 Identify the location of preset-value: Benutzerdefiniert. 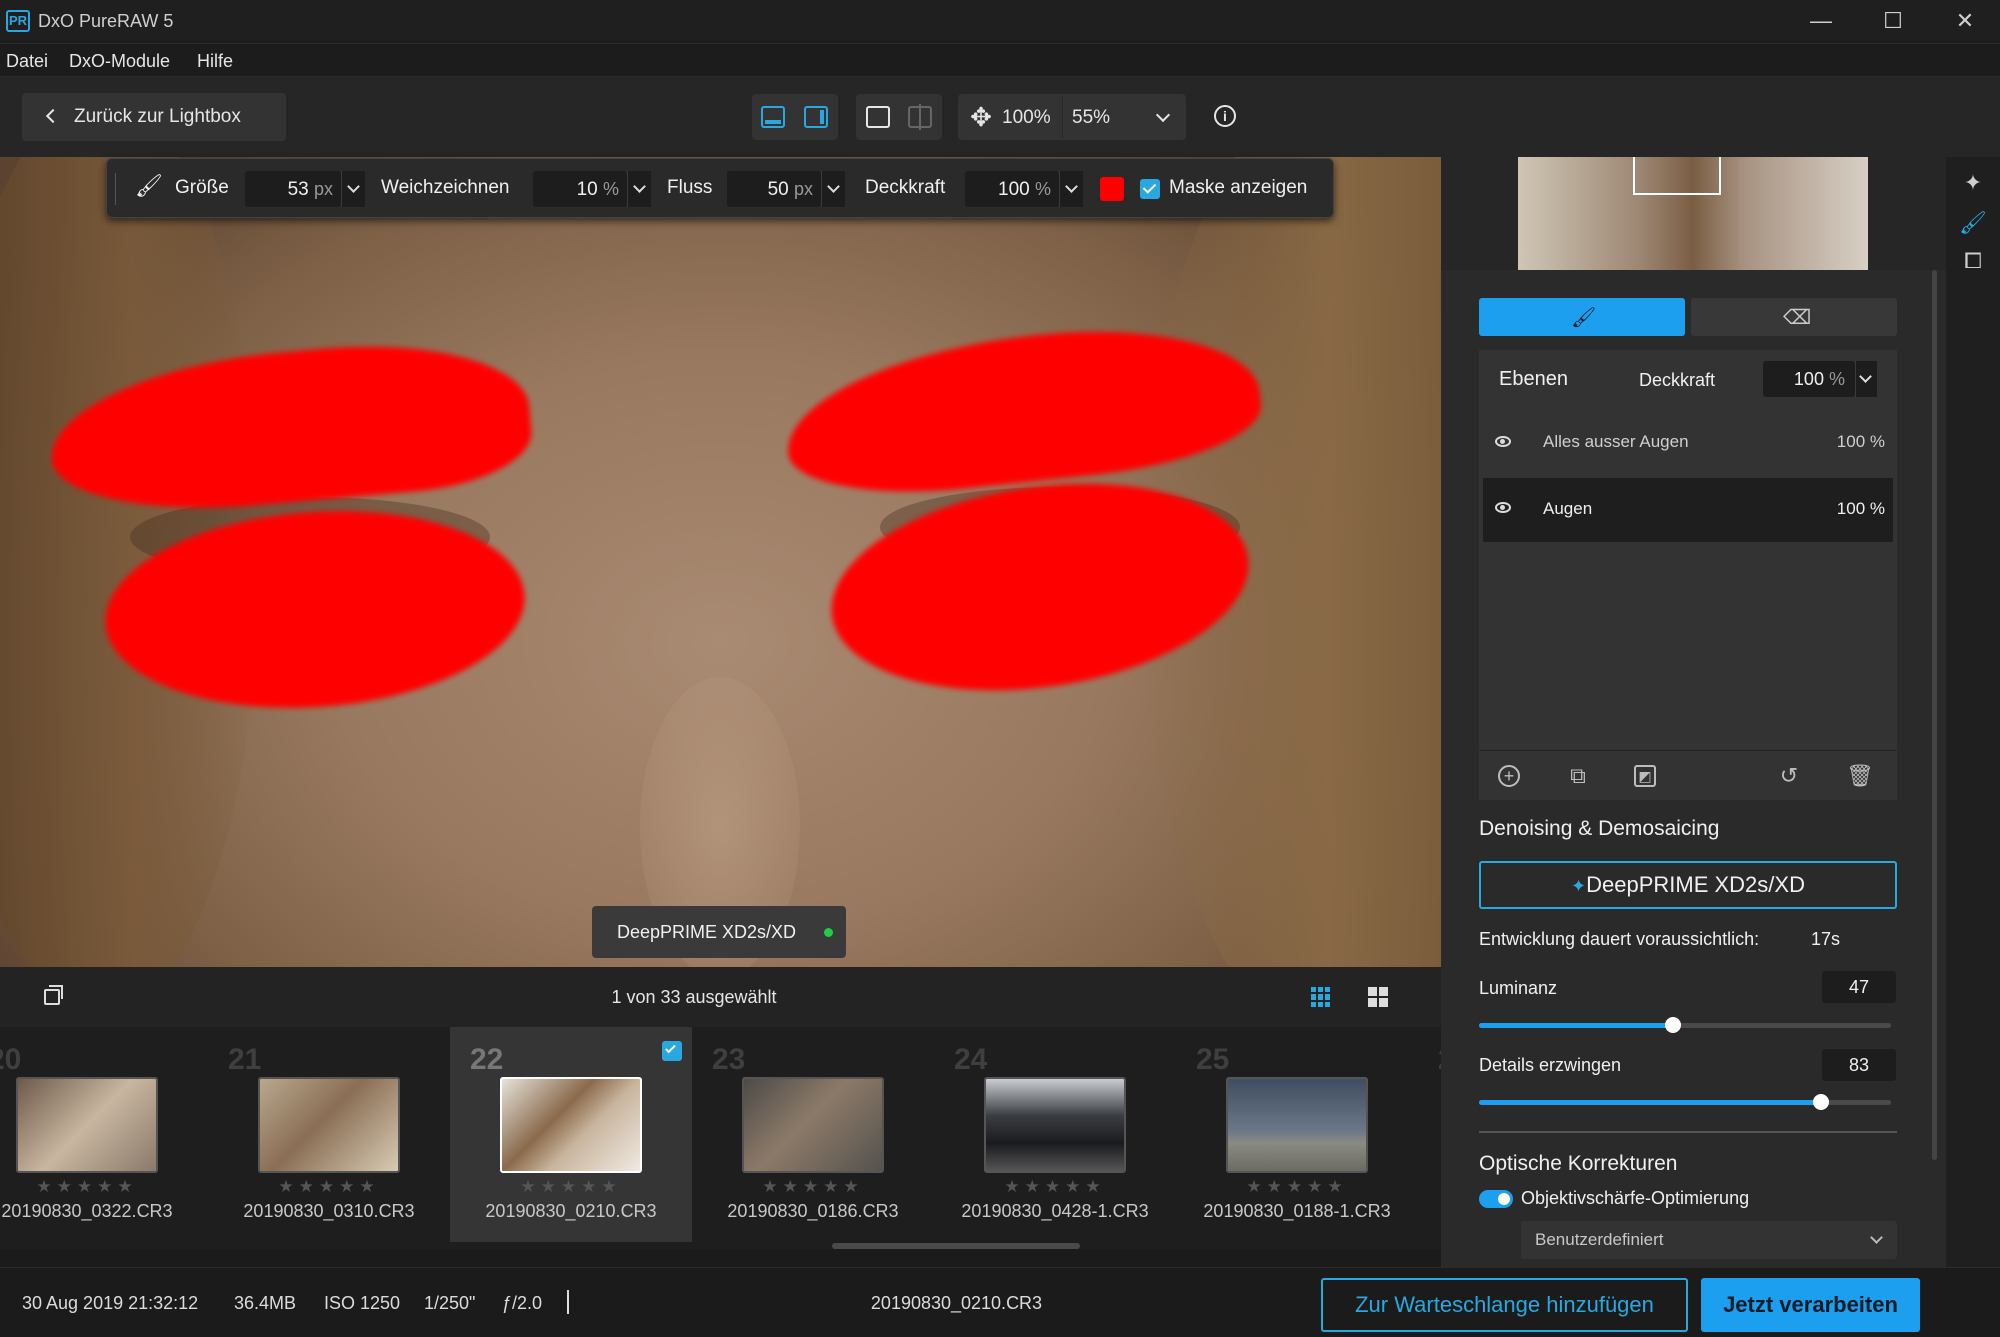
(1599, 1239).